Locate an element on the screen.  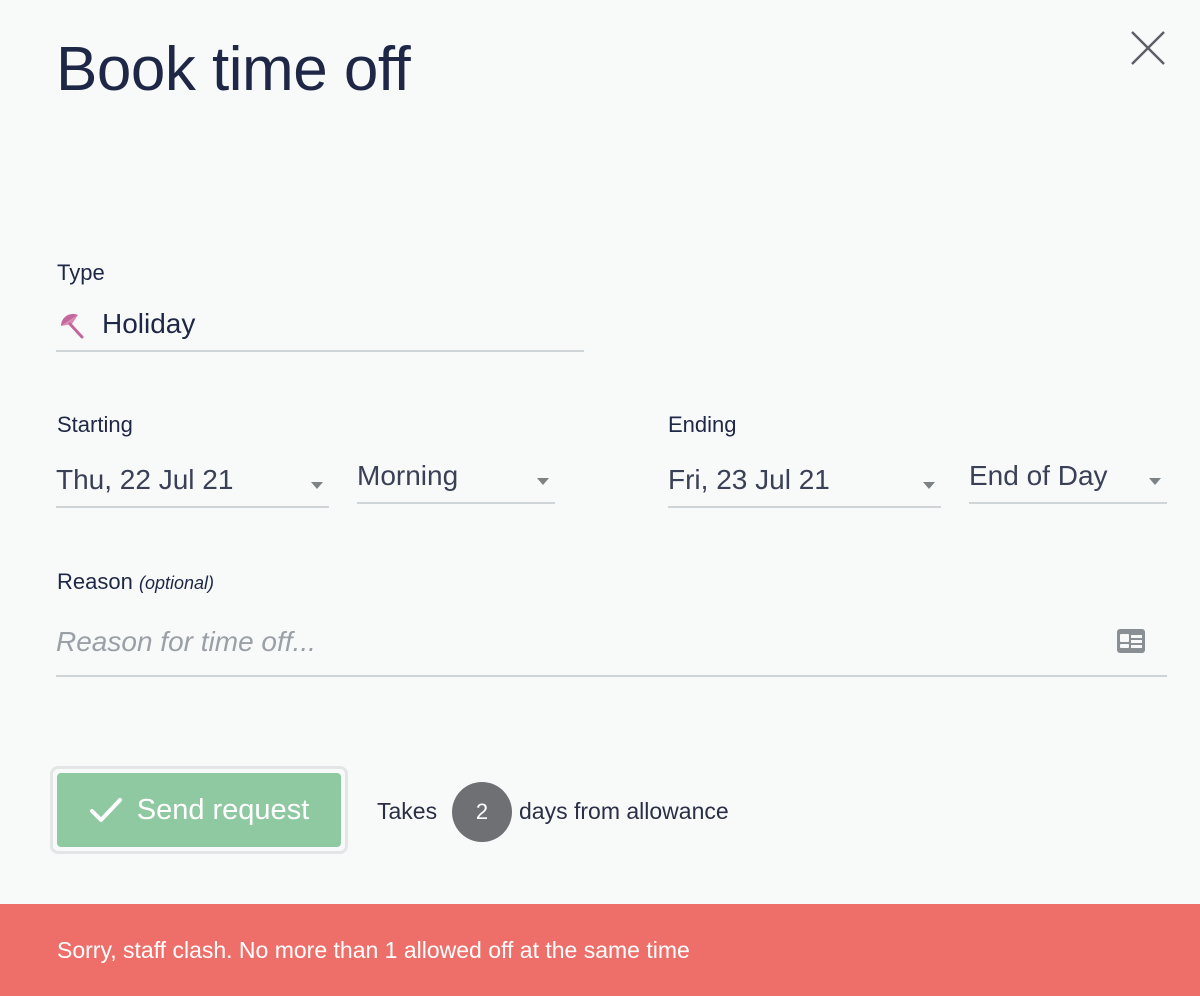
start-part-select: Morning is located at coordinates (456, 478).